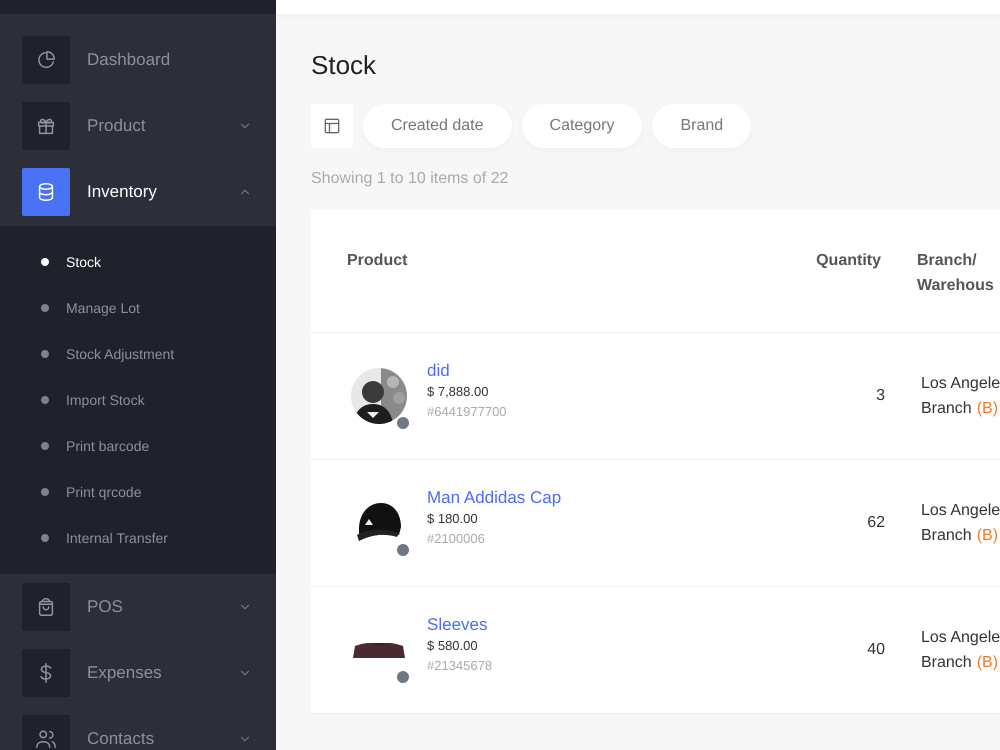 This screenshot has width=1000, height=750. Describe the element at coordinates (453, 519) in the screenshot. I see `product-price: $ 180.00` at that location.